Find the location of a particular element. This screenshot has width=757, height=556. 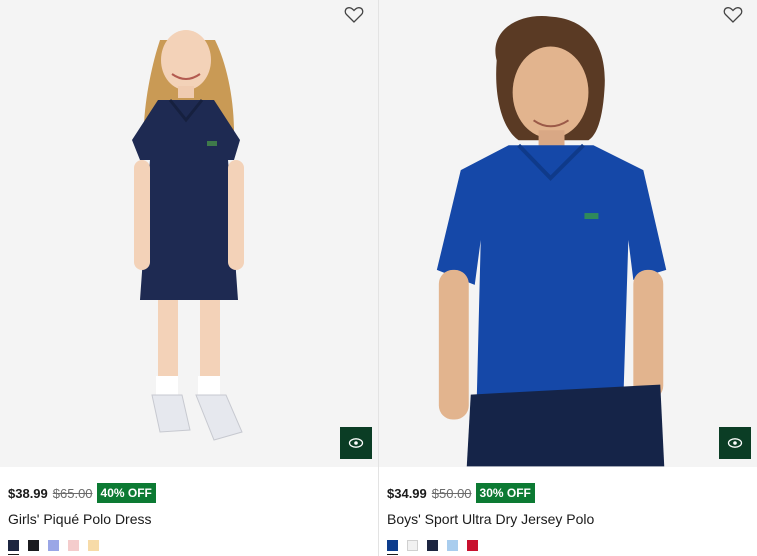

product-name-link: Girls' Piqué Polo Dress is located at coordinates (189, 519).